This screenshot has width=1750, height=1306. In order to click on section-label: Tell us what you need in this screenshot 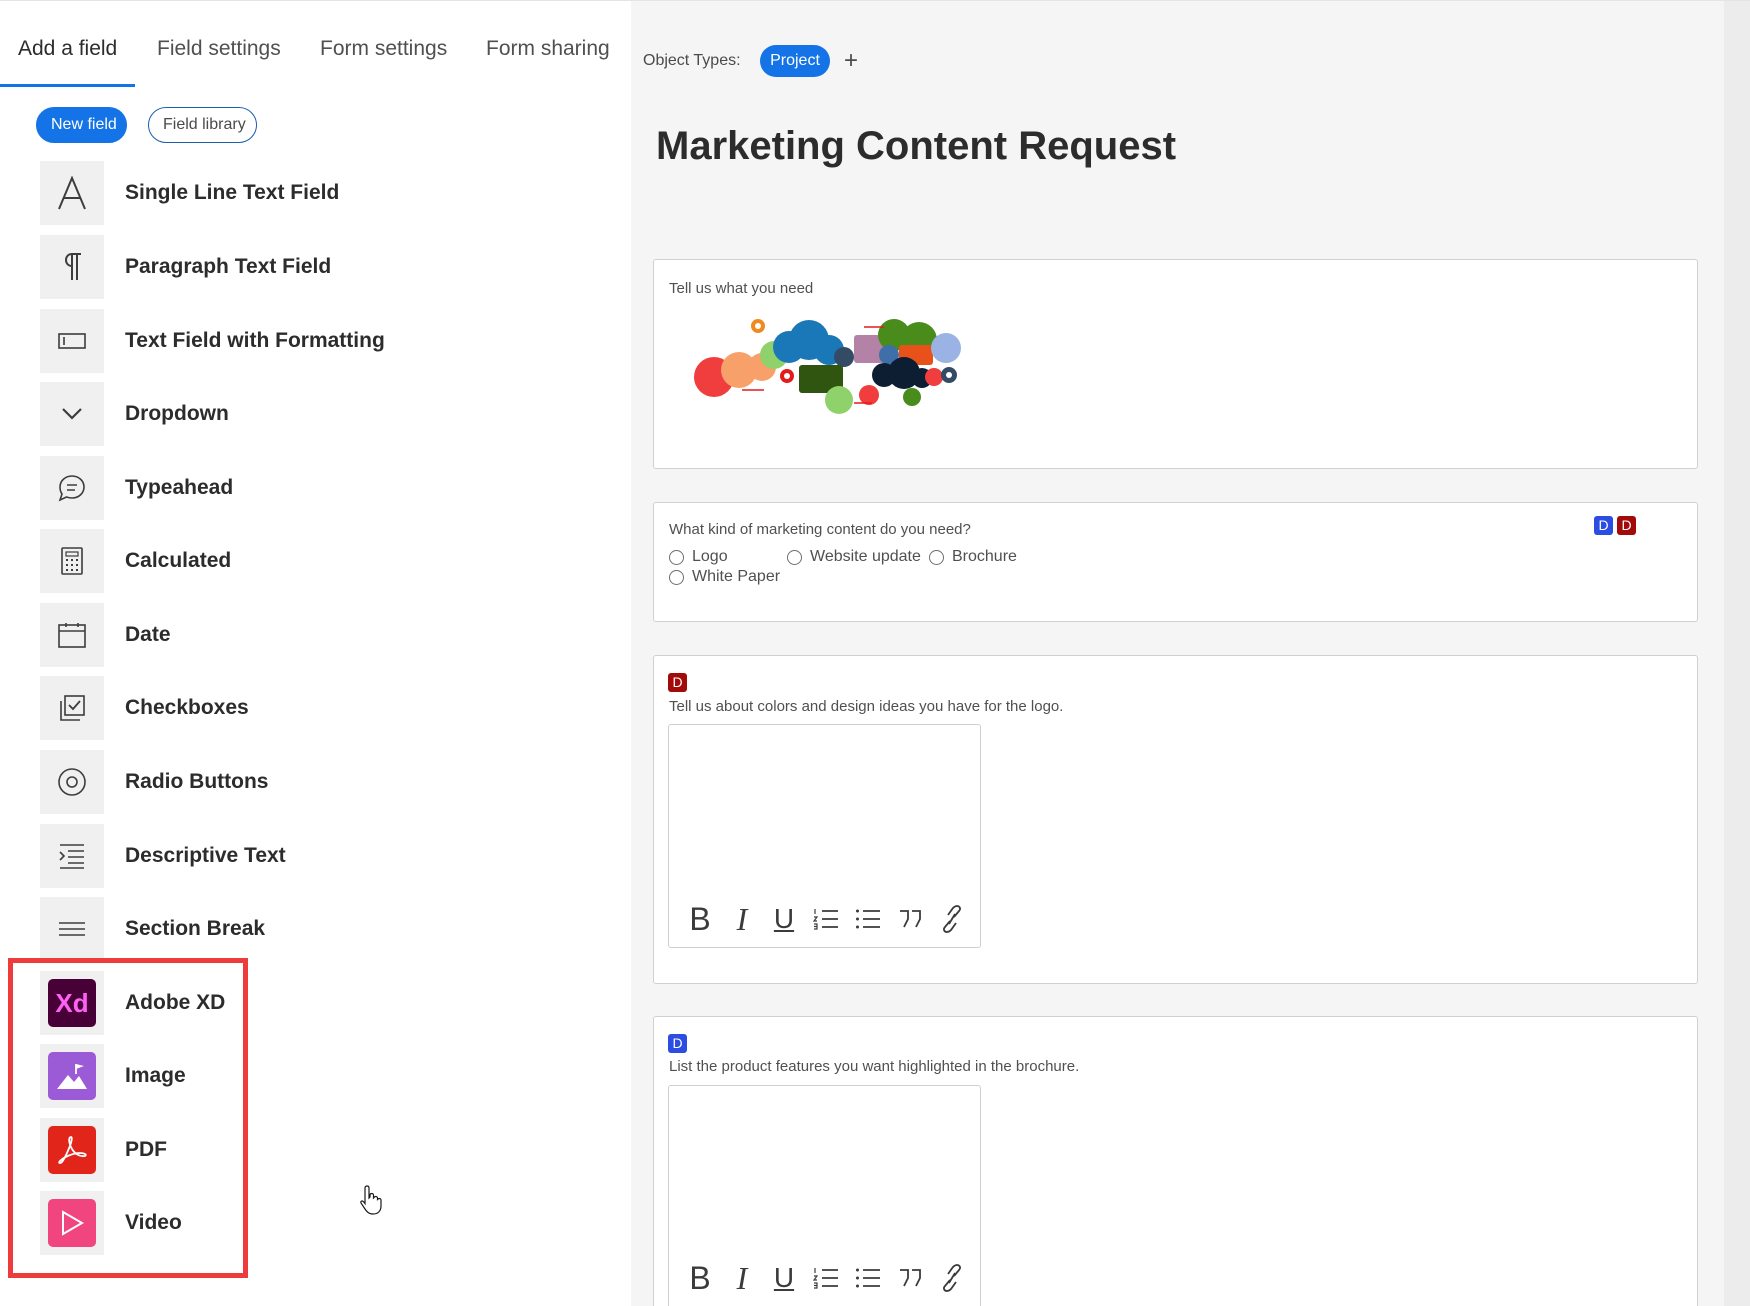, I will do `click(741, 288)`.